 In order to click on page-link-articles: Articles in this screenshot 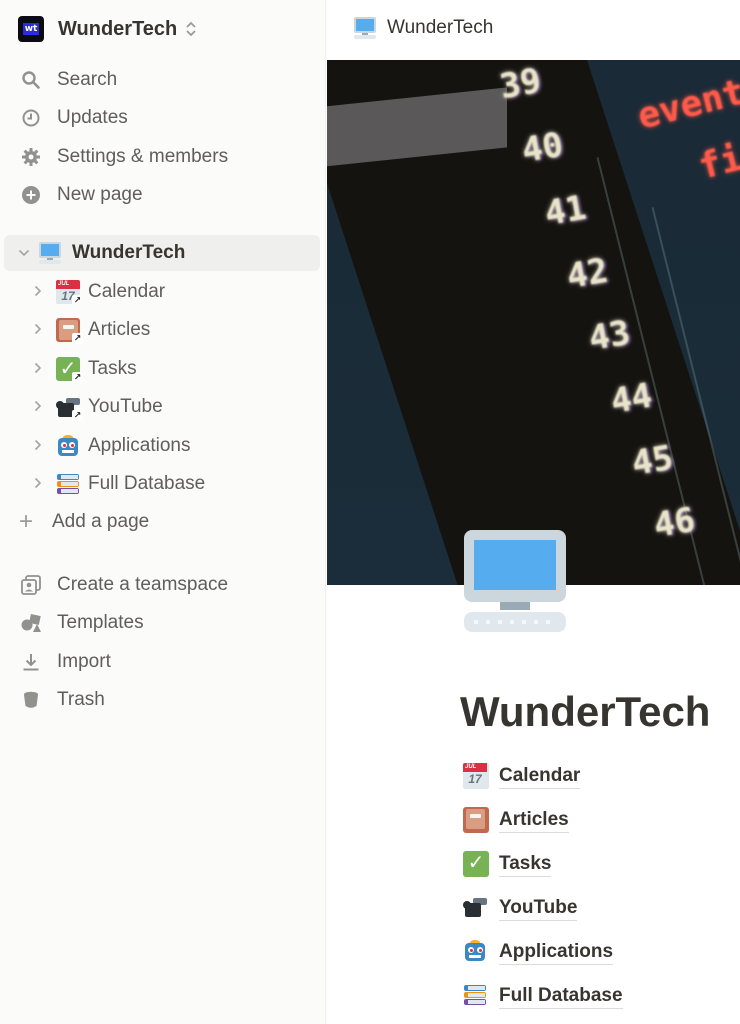, I will do `click(516, 820)`.